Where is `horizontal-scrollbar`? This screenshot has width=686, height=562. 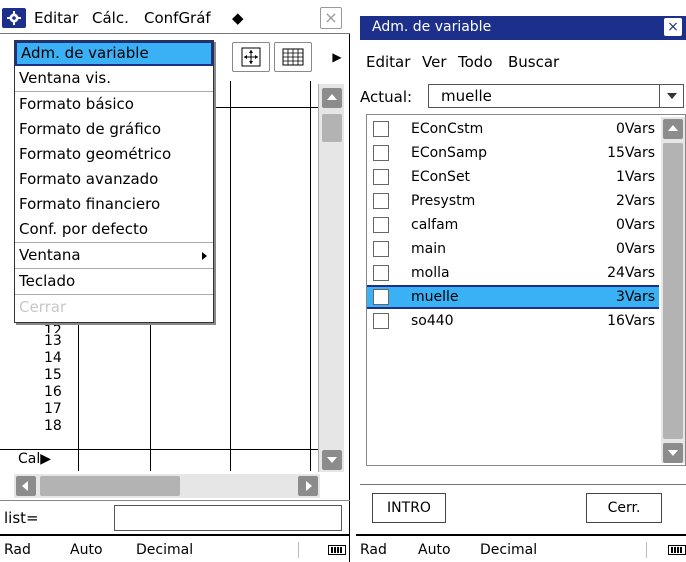
horizontal-scrollbar is located at coordinates (167, 486).